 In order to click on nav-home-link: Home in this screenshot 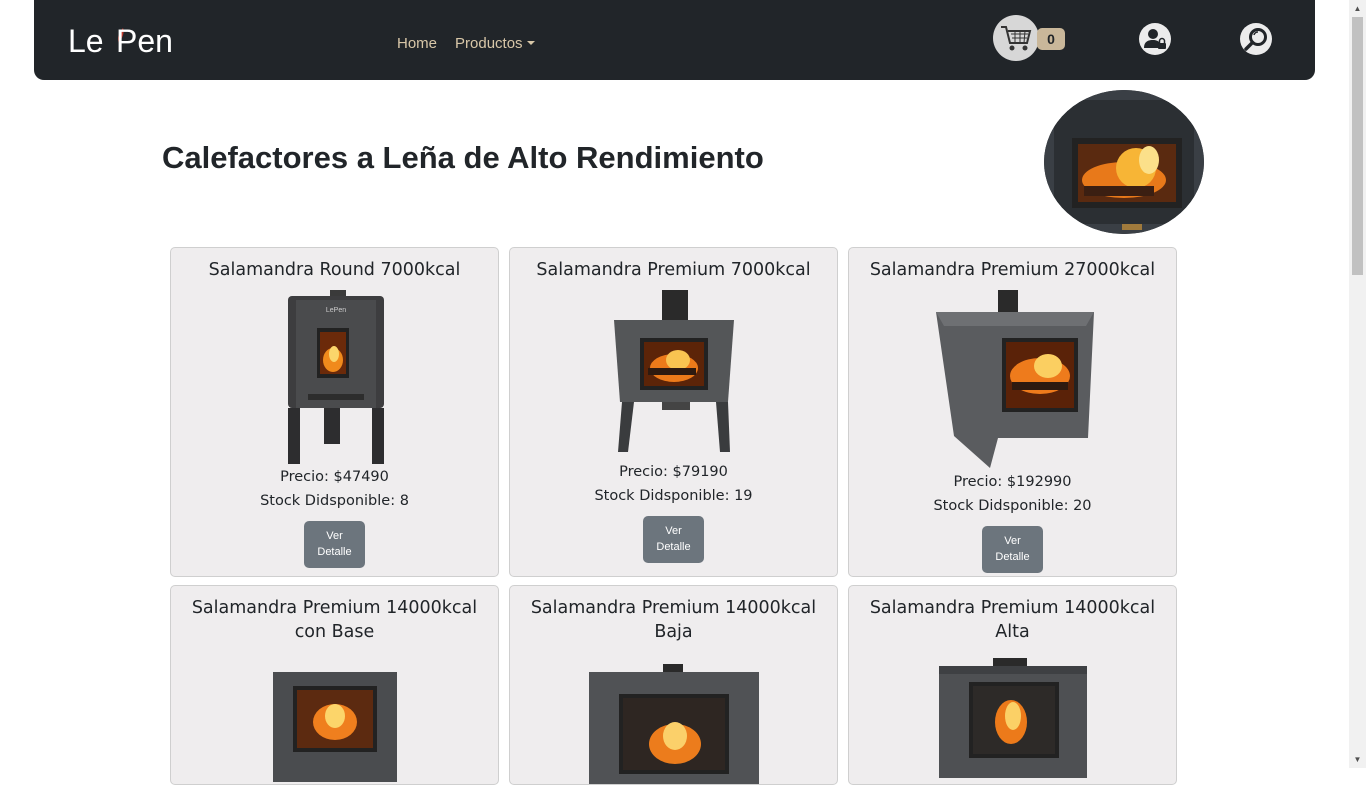, I will do `click(417, 43)`.